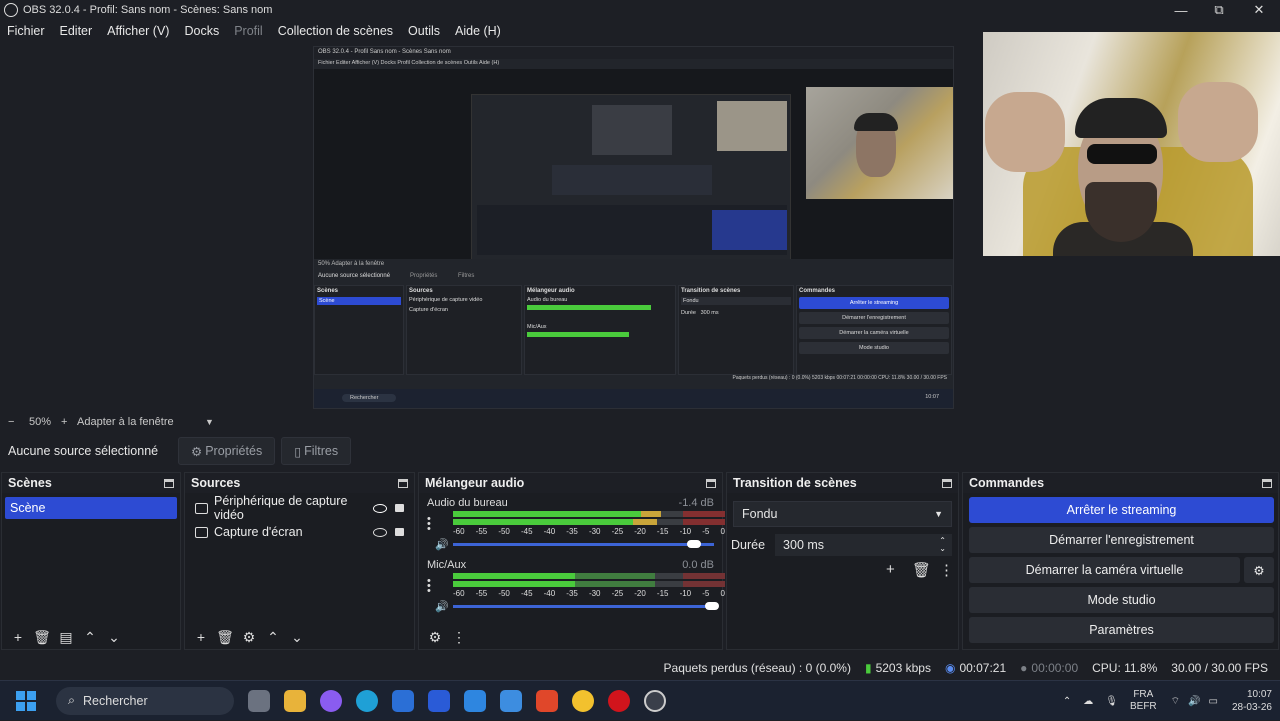 This screenshot has height=721, width=1280. What do you see at coordinates (633, 398) in the screenshot?
I see `nested-taskbar: Rechercher 10:07` at bounding box center [633, 398].